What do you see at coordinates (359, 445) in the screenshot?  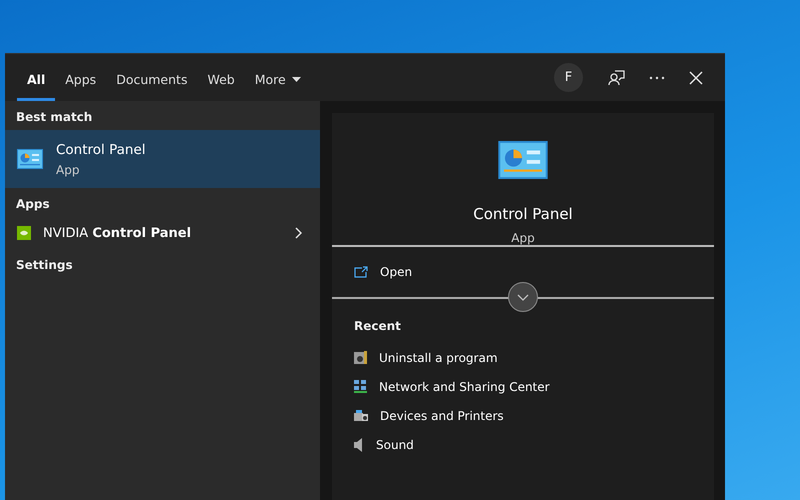 I see `speaker-icon` at bounding box center [359, 445].